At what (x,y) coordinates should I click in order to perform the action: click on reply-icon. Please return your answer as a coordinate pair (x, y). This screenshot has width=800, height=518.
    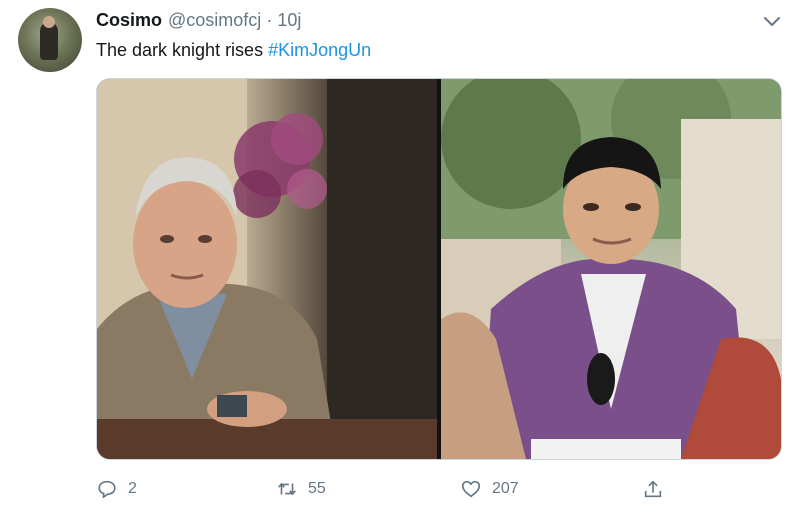
    Looking at the image, I should click on (107, 489).